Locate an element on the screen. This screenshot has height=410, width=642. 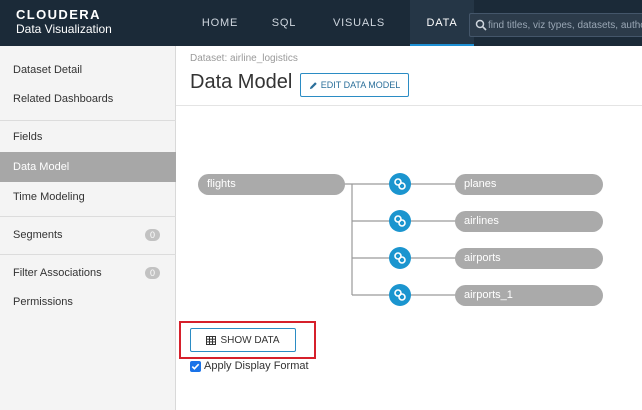
breadcrumb: Dataset: airline_logistics is located at coordinates (244, 58).